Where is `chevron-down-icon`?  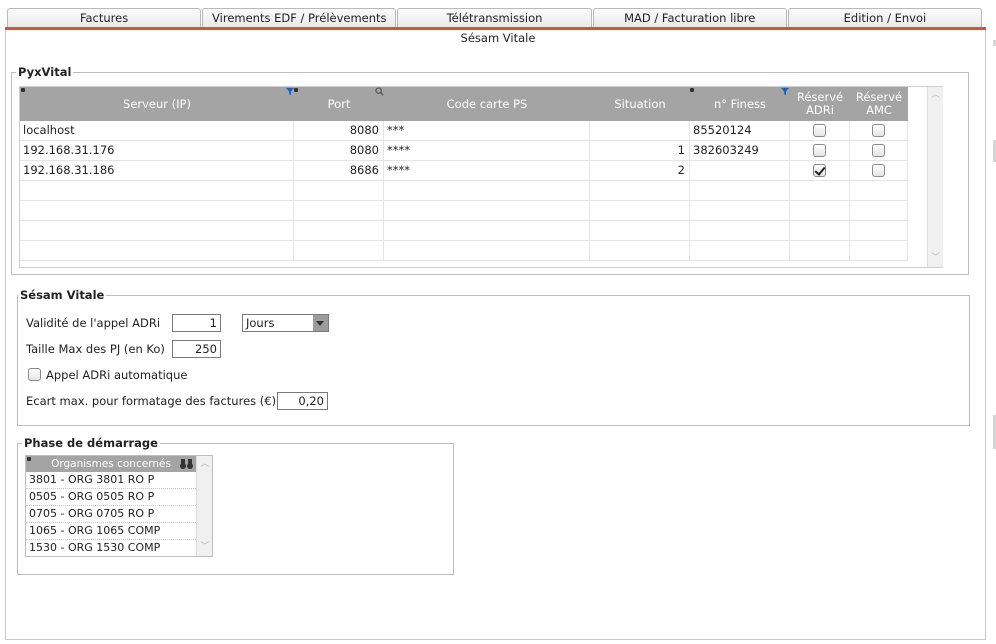 chevron-down-icon is located at coordinates (320, 323).